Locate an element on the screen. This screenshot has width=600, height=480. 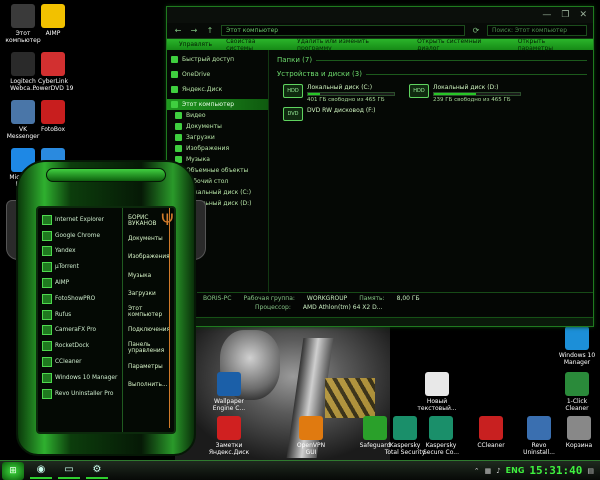
nav-item: Быстрый доступ is located at coordinates (217, 59).